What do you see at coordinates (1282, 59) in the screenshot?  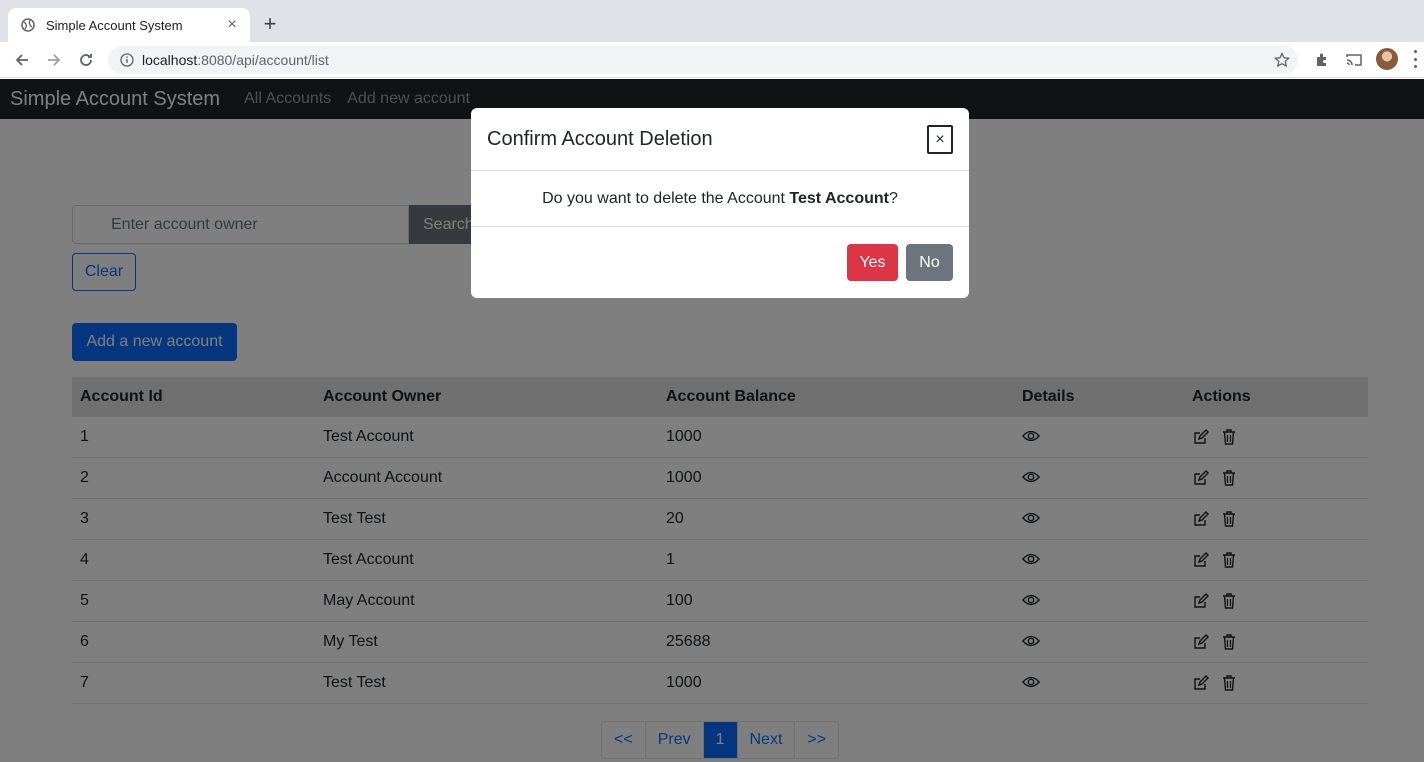 I see `bookmark-star-icon` at bounding box center [1282, 59].